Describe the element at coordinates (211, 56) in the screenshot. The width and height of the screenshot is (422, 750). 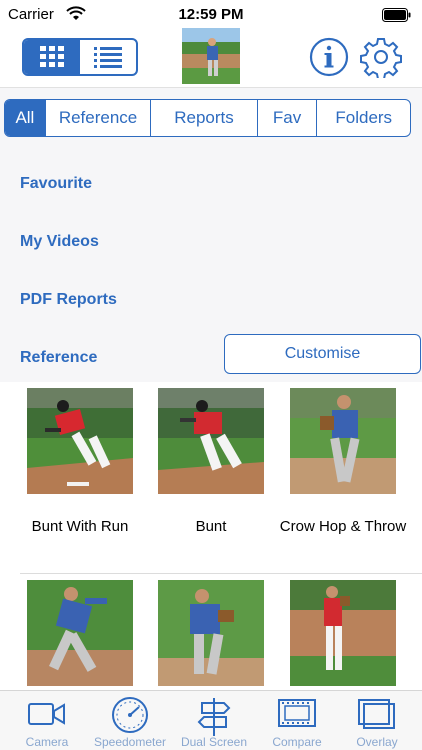
I see `preview-thumbnail` at that location.